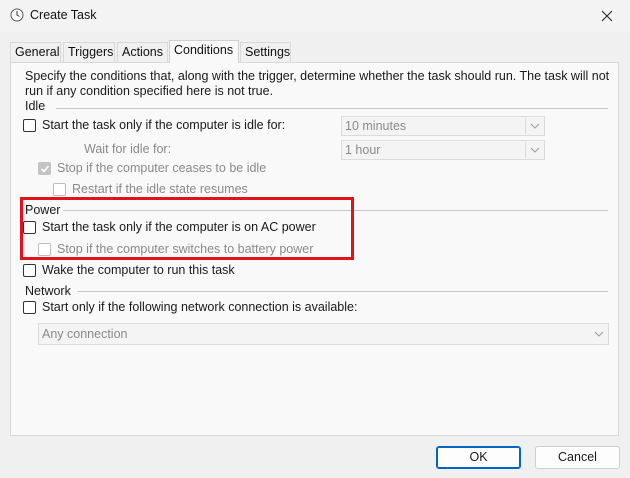 This screenshot has height=478, width=630. I want to click on clock-icon, so click(17, 15).